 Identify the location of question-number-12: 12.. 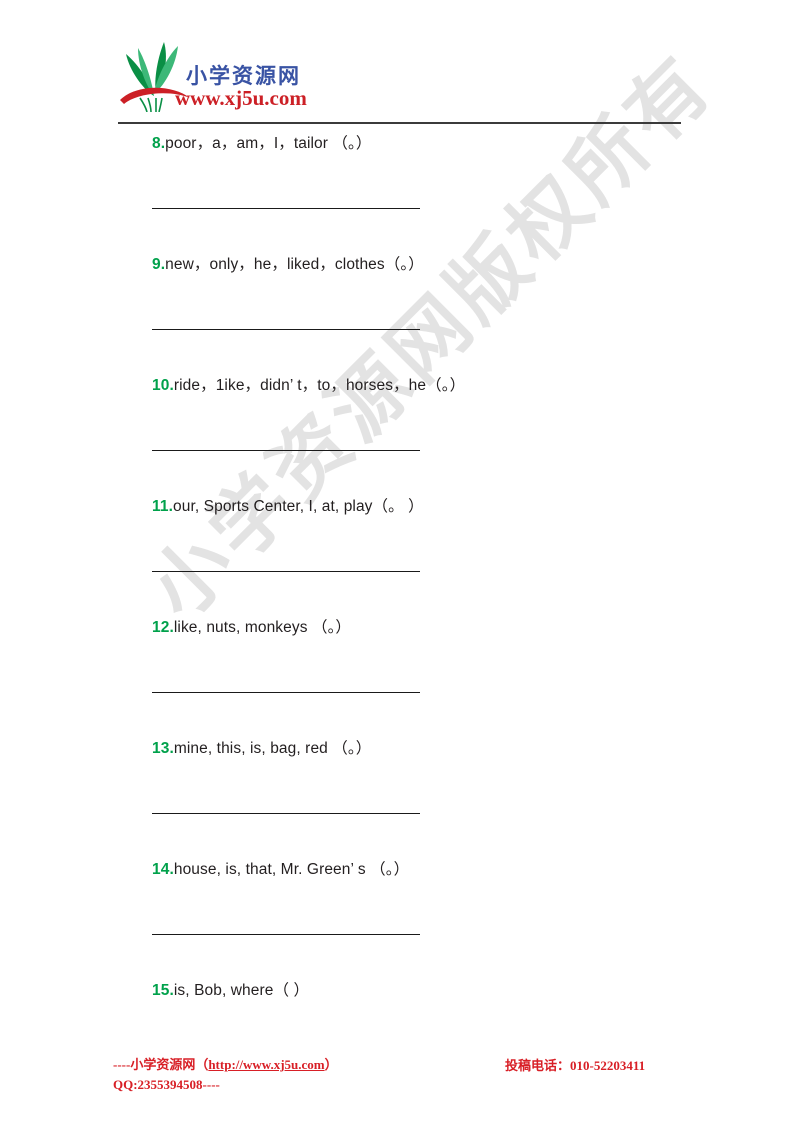
(163, 627).